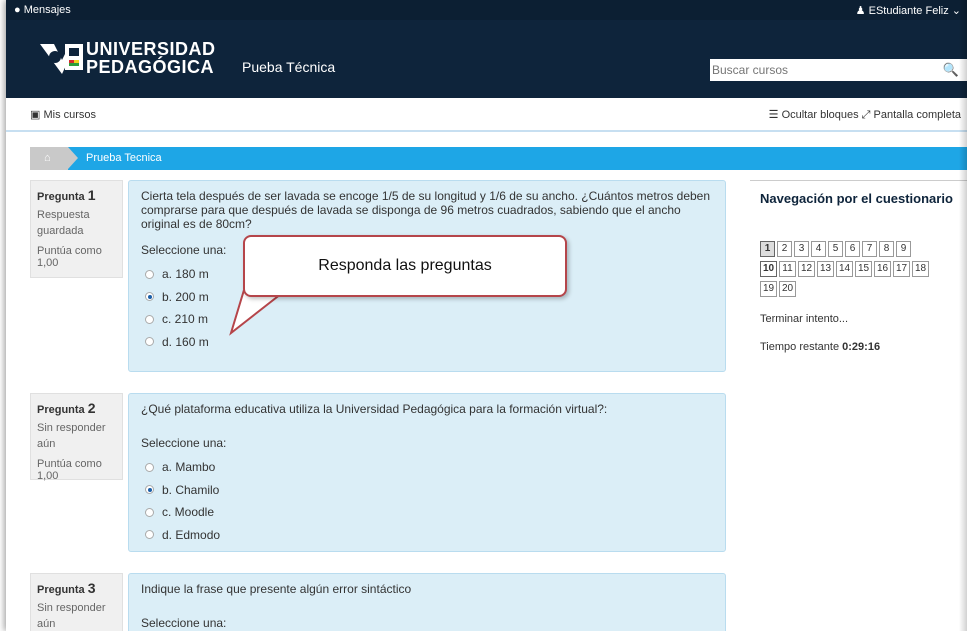 This screenshot has width=967, height=631. Describe the element at coordinates (806, 269) in the screenshot. I see `nav-question-button: 12` at that location.